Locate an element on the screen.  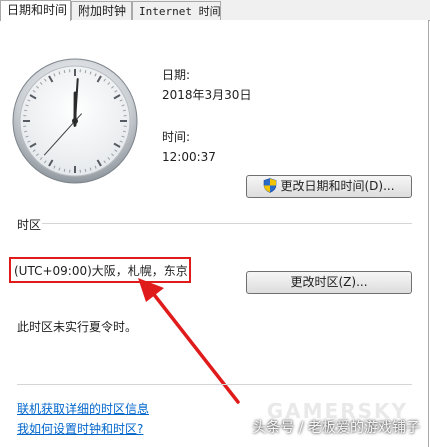
arrow-head is located at coordinates (151, 290).